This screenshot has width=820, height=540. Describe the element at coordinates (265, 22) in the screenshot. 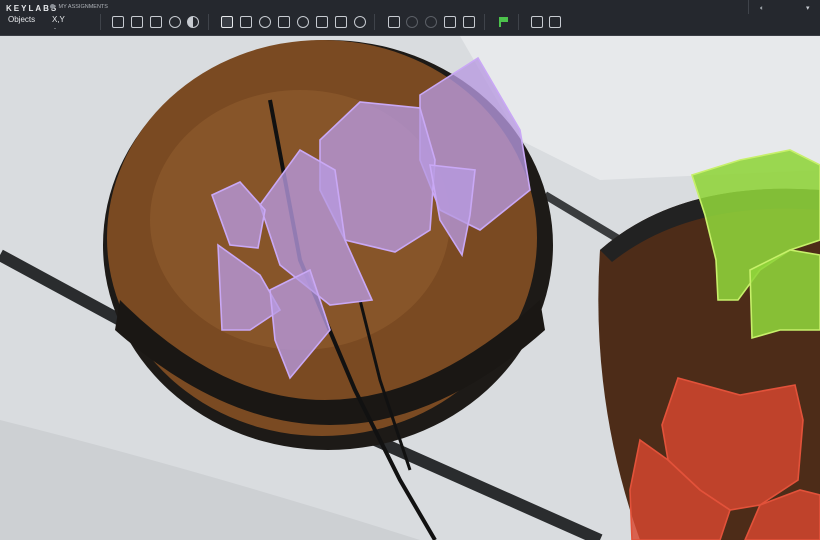

I see `polygon-tool-icon` at that location.